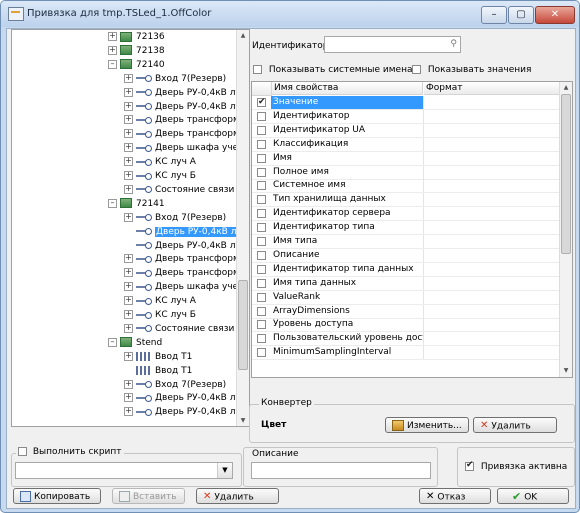  Describe the element at coordinates (22, 451) in the screenshot. I see `run-script-checkbox` at that location.